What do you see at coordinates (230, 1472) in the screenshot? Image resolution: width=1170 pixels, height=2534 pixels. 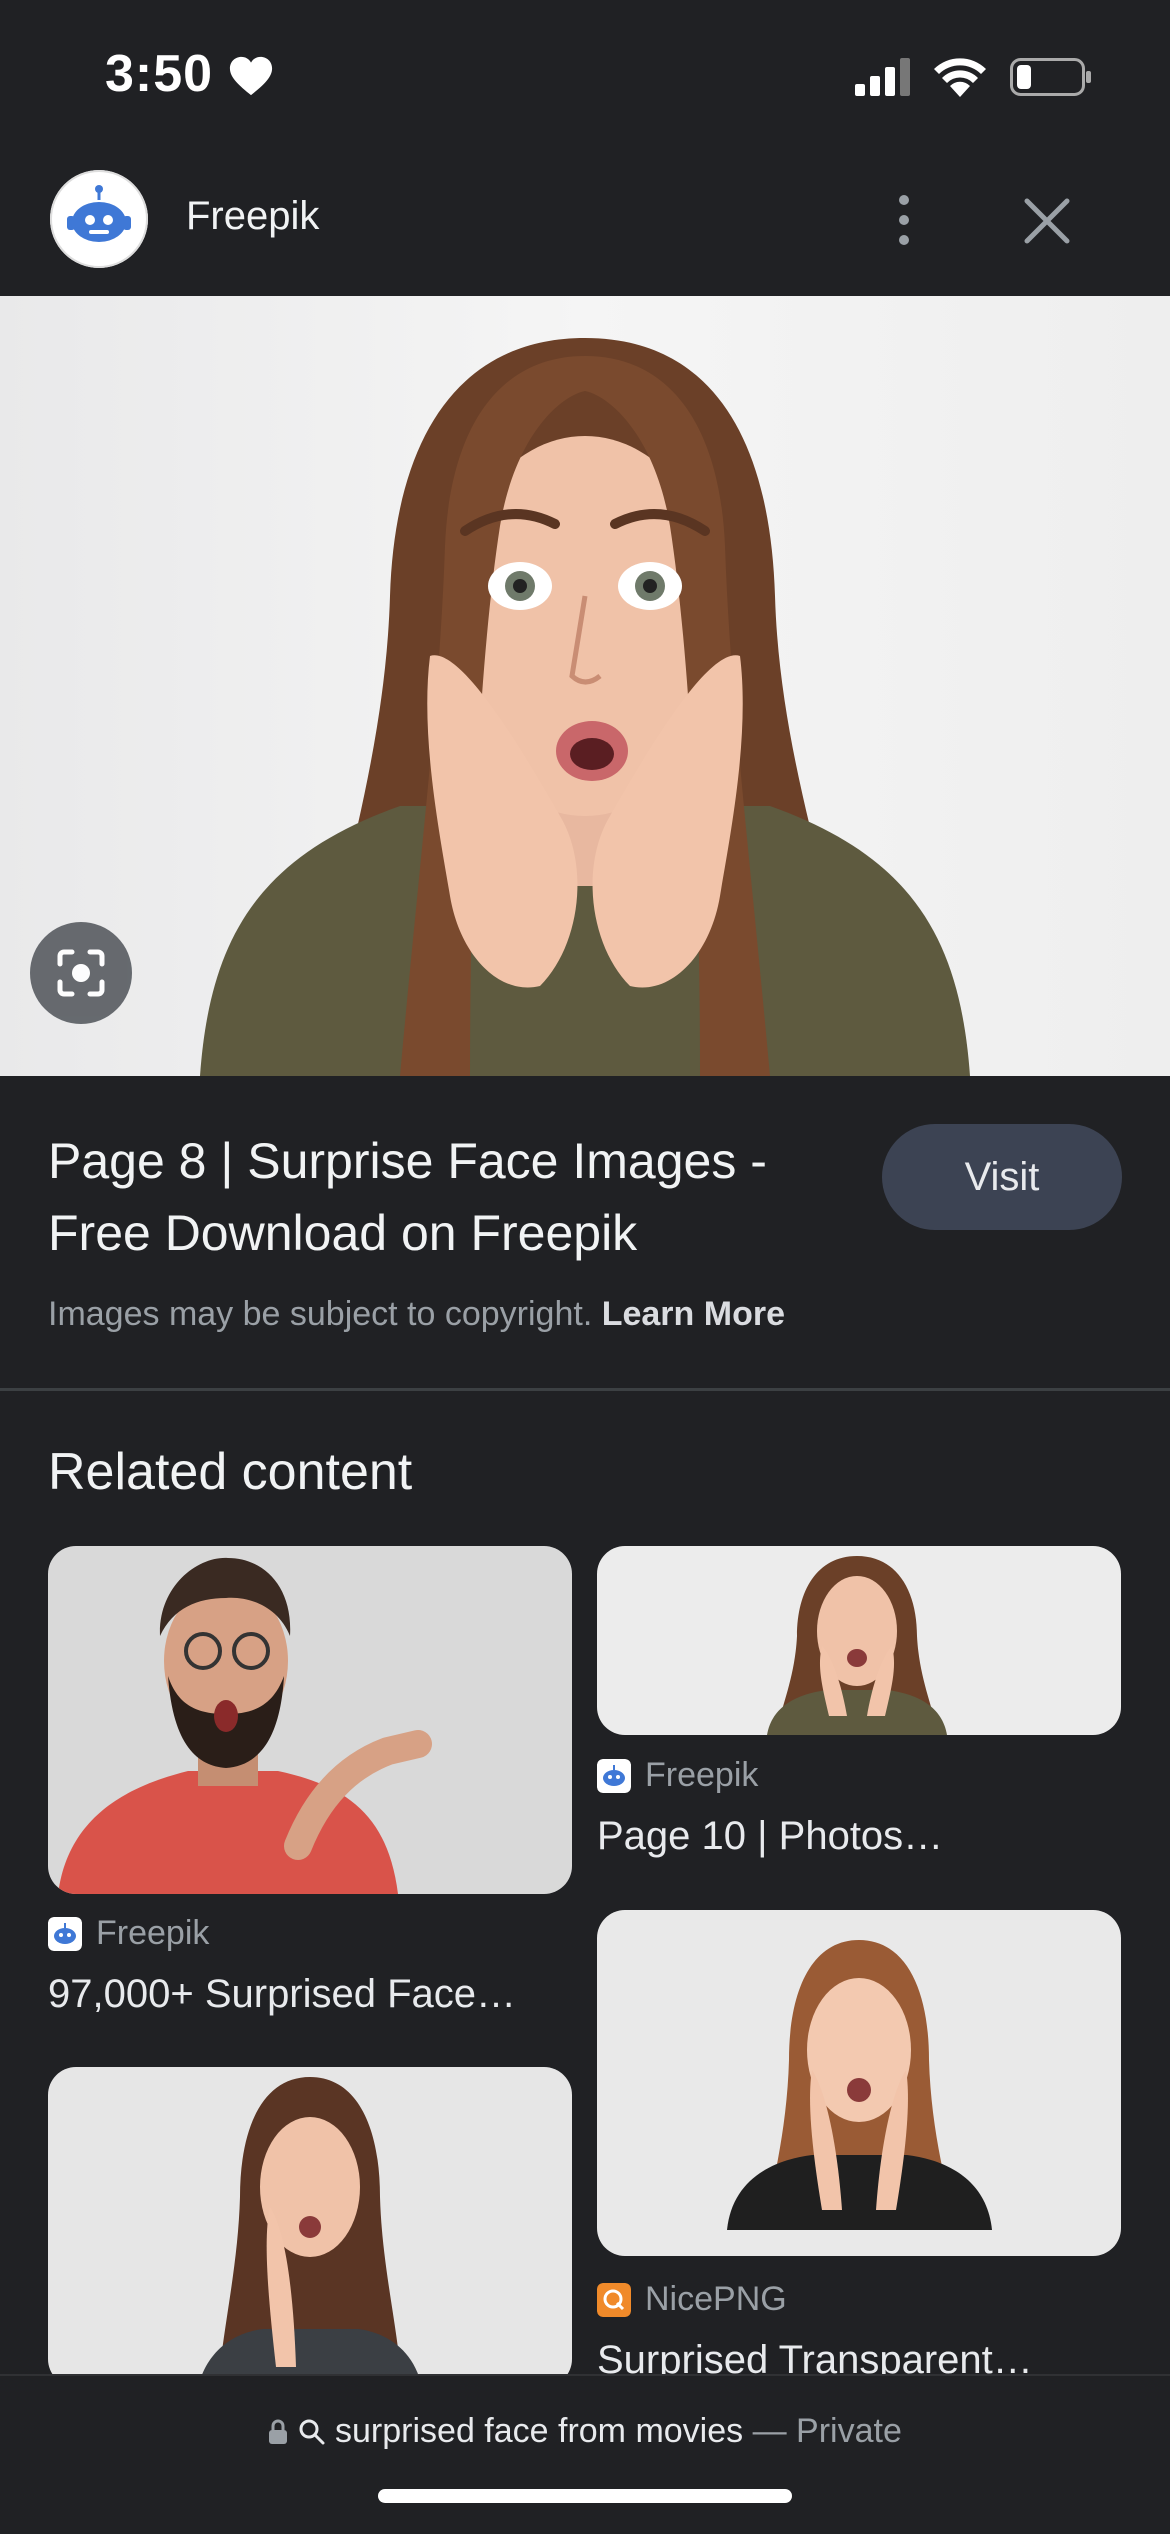 I see `related-heading: Related content` at bounding box center [230, 1472].